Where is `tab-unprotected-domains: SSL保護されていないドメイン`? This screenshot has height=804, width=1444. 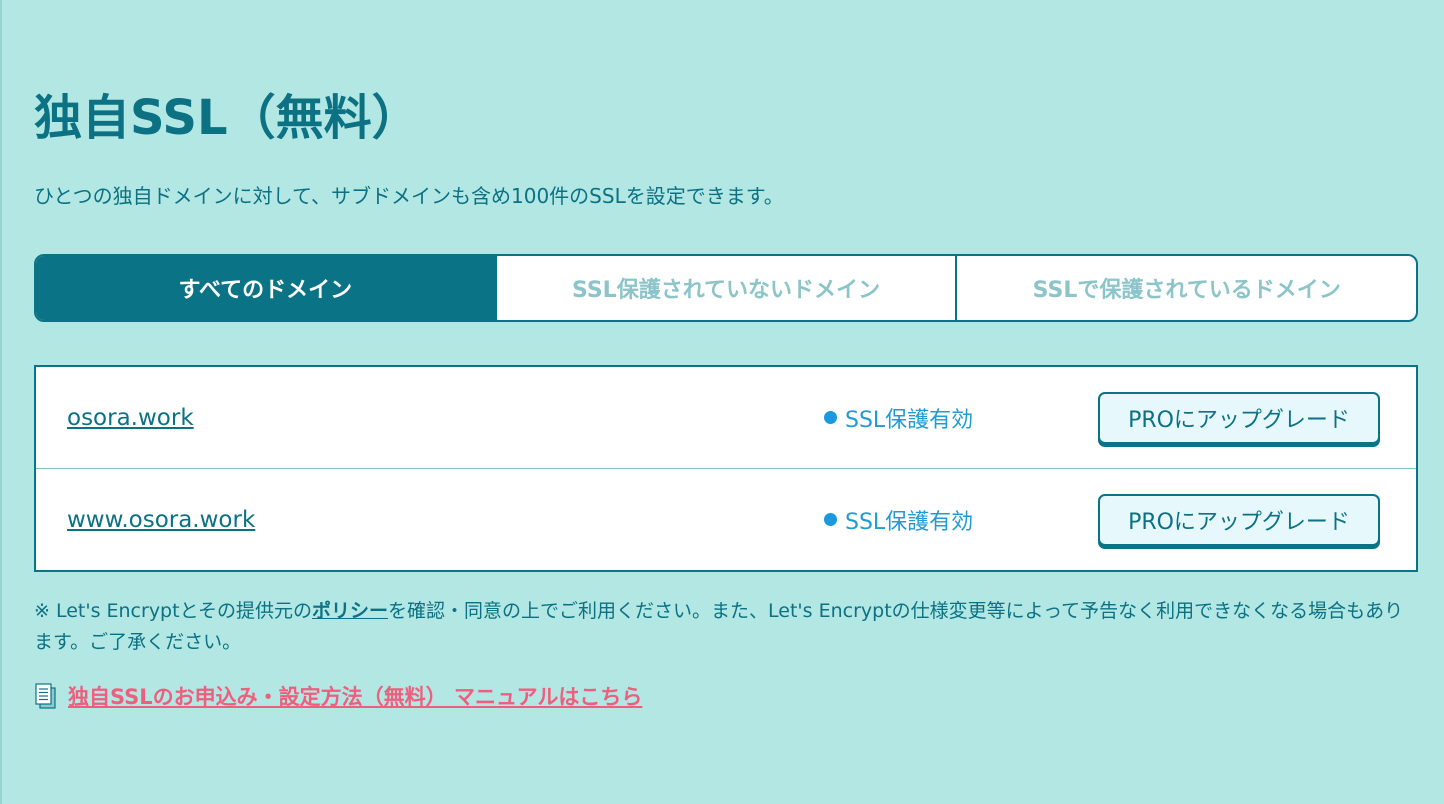 tab-unprotected-domains: SSL保護されていないドメイン is located at coordinates (725, 288).